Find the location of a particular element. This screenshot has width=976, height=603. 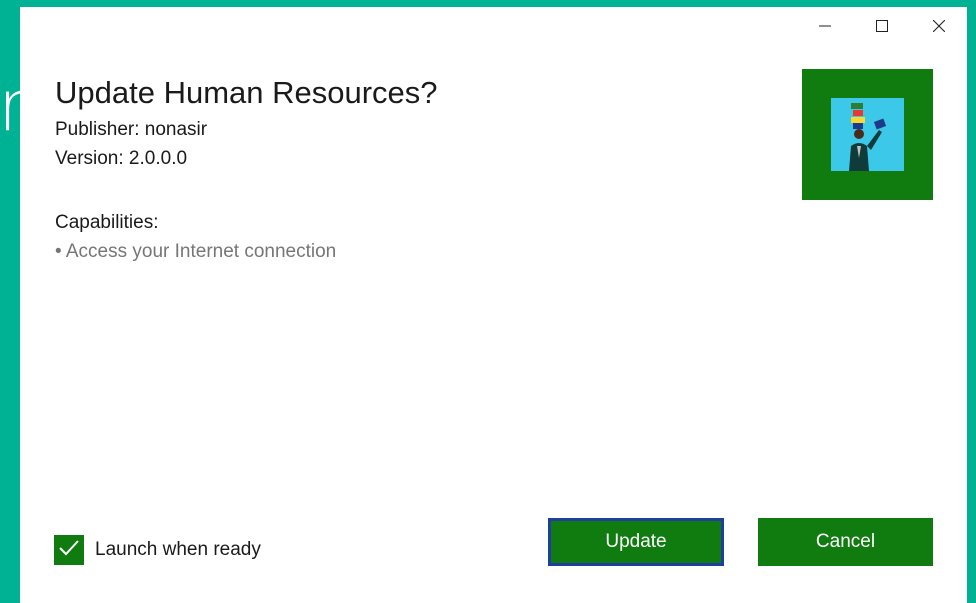

close-button is located at coordinates (938, 26).